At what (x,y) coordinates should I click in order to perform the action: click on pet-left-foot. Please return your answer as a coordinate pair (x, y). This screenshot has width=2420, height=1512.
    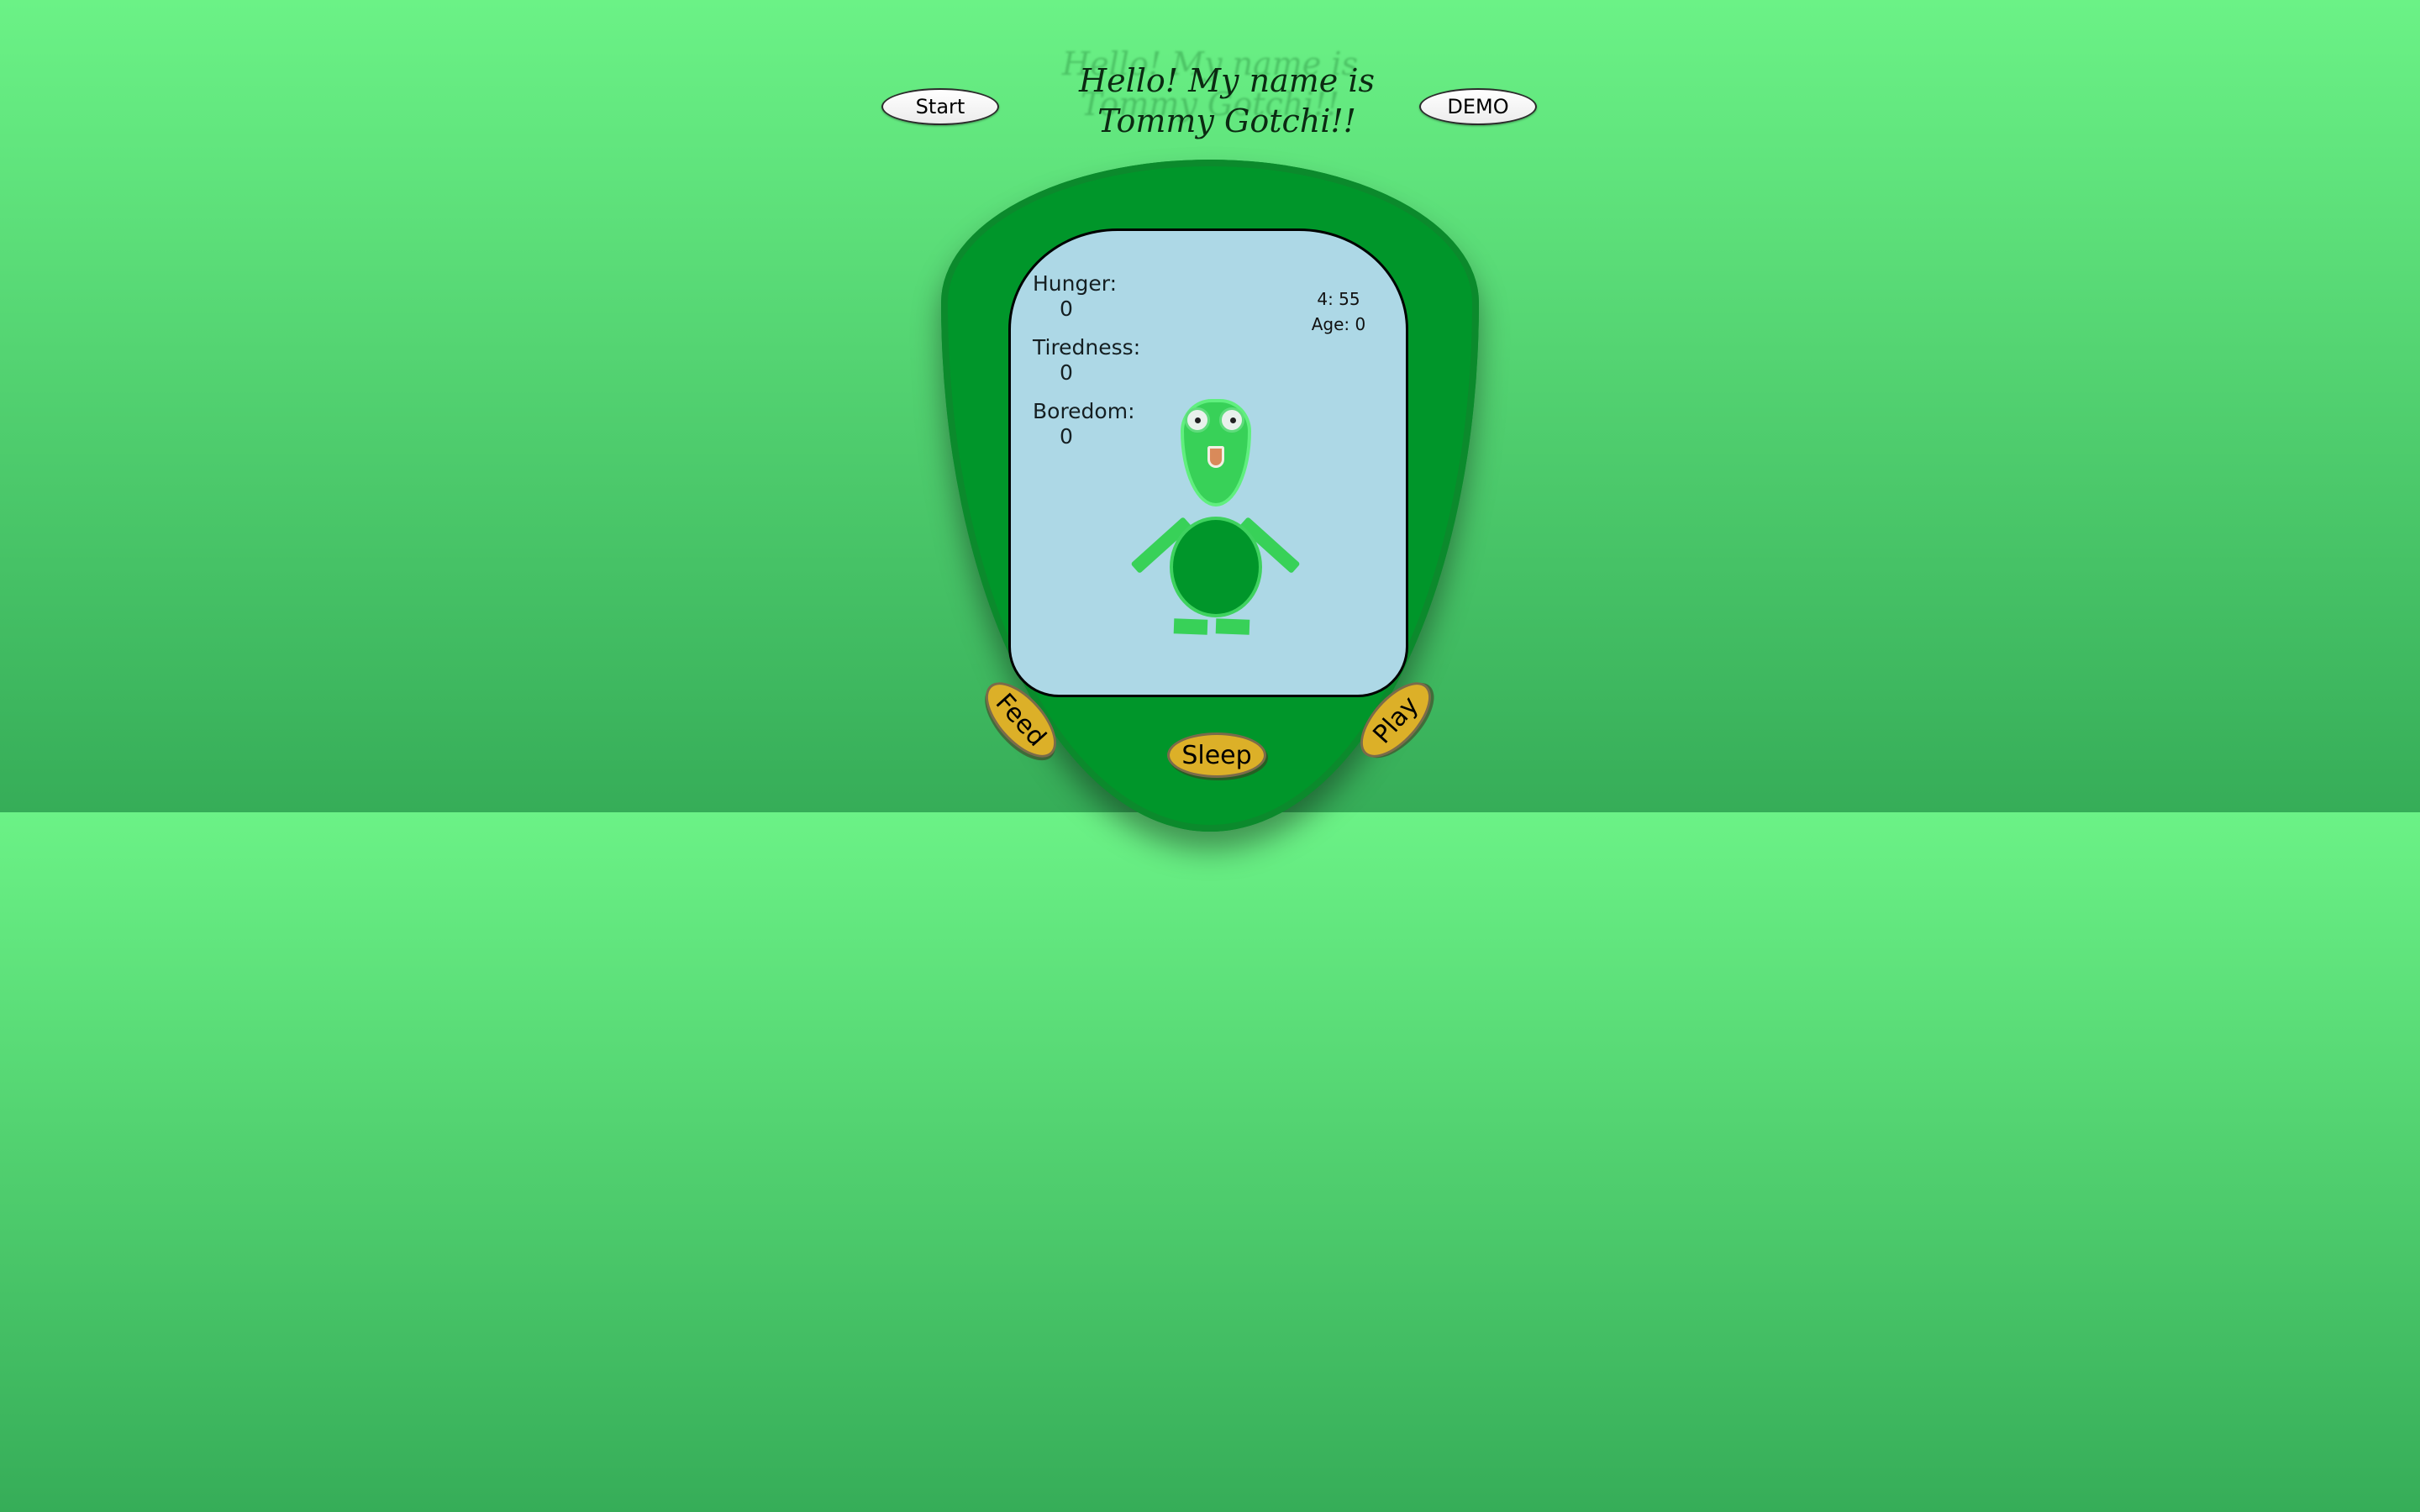
    Looking at the image, I should click on (1191, 626).